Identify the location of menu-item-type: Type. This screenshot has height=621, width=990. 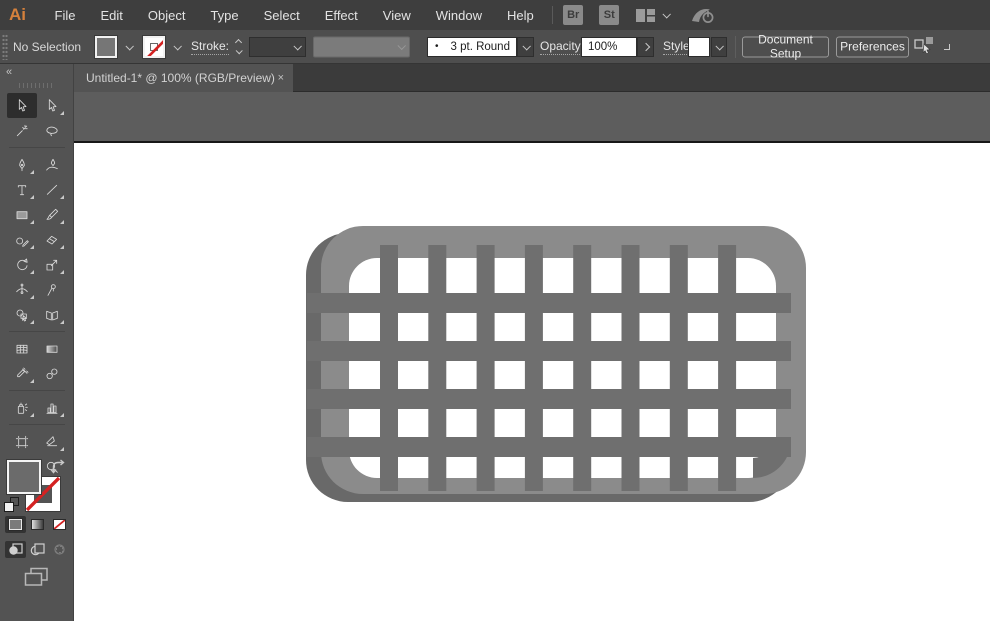
(224, 15).